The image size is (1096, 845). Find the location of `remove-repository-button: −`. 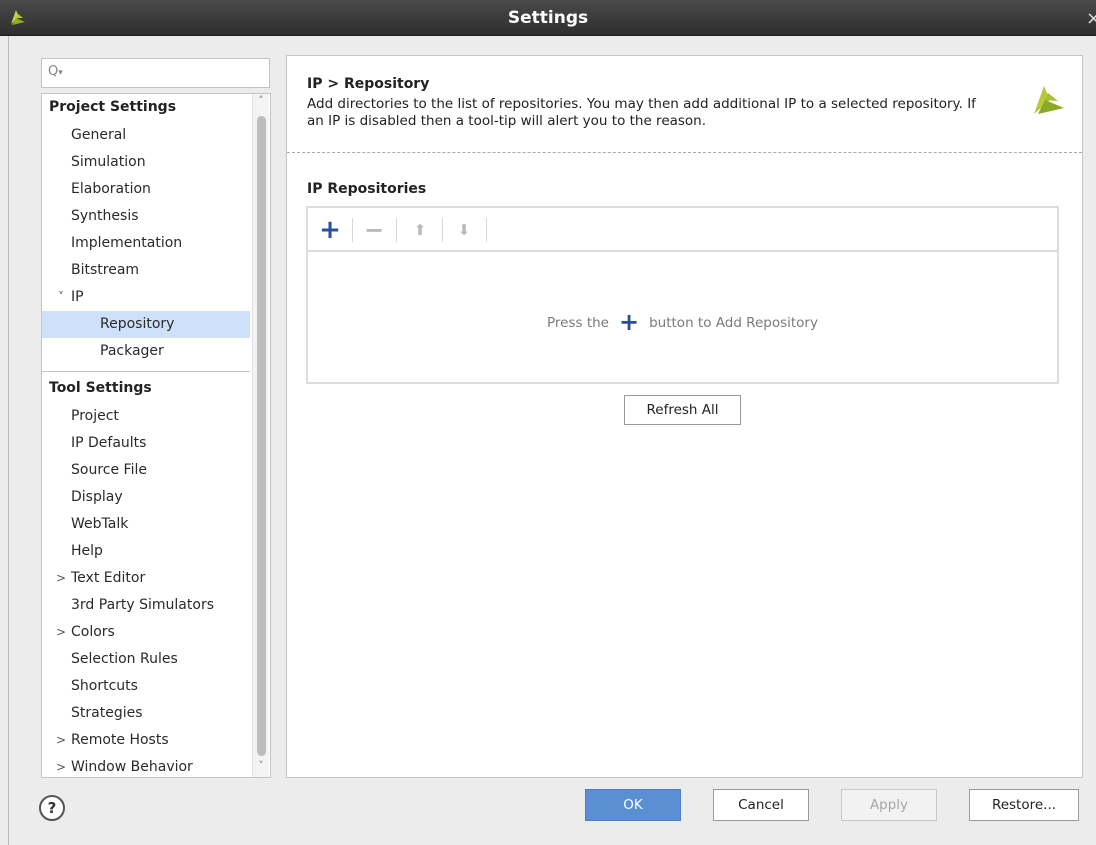

remove-repository-button: − is located at coordinates (374, 230).